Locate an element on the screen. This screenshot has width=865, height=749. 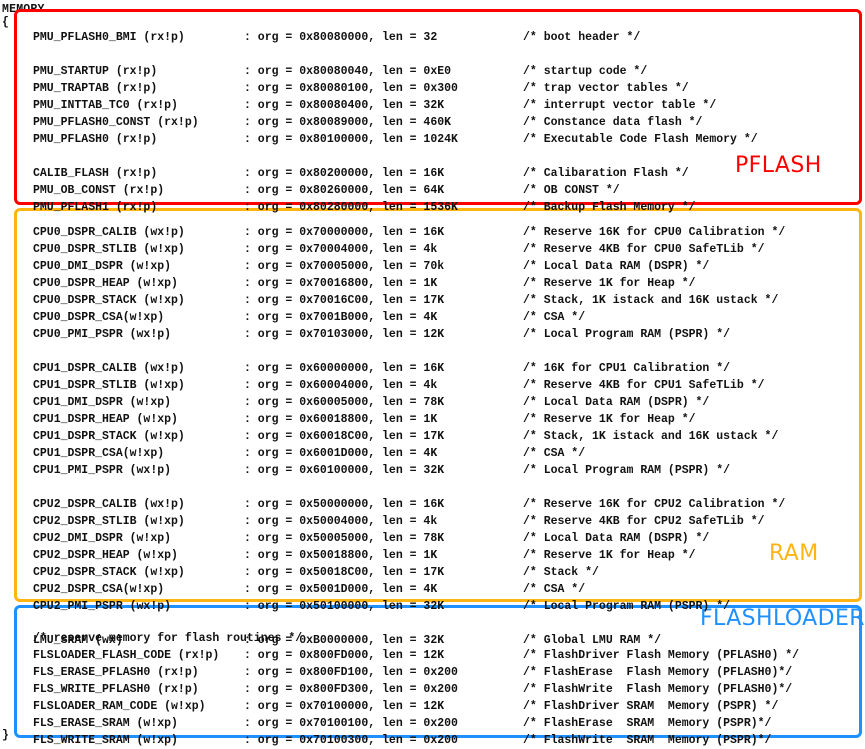
memory-entry-comment: /* trap vector tables */ is located at coordinates (606, 88).